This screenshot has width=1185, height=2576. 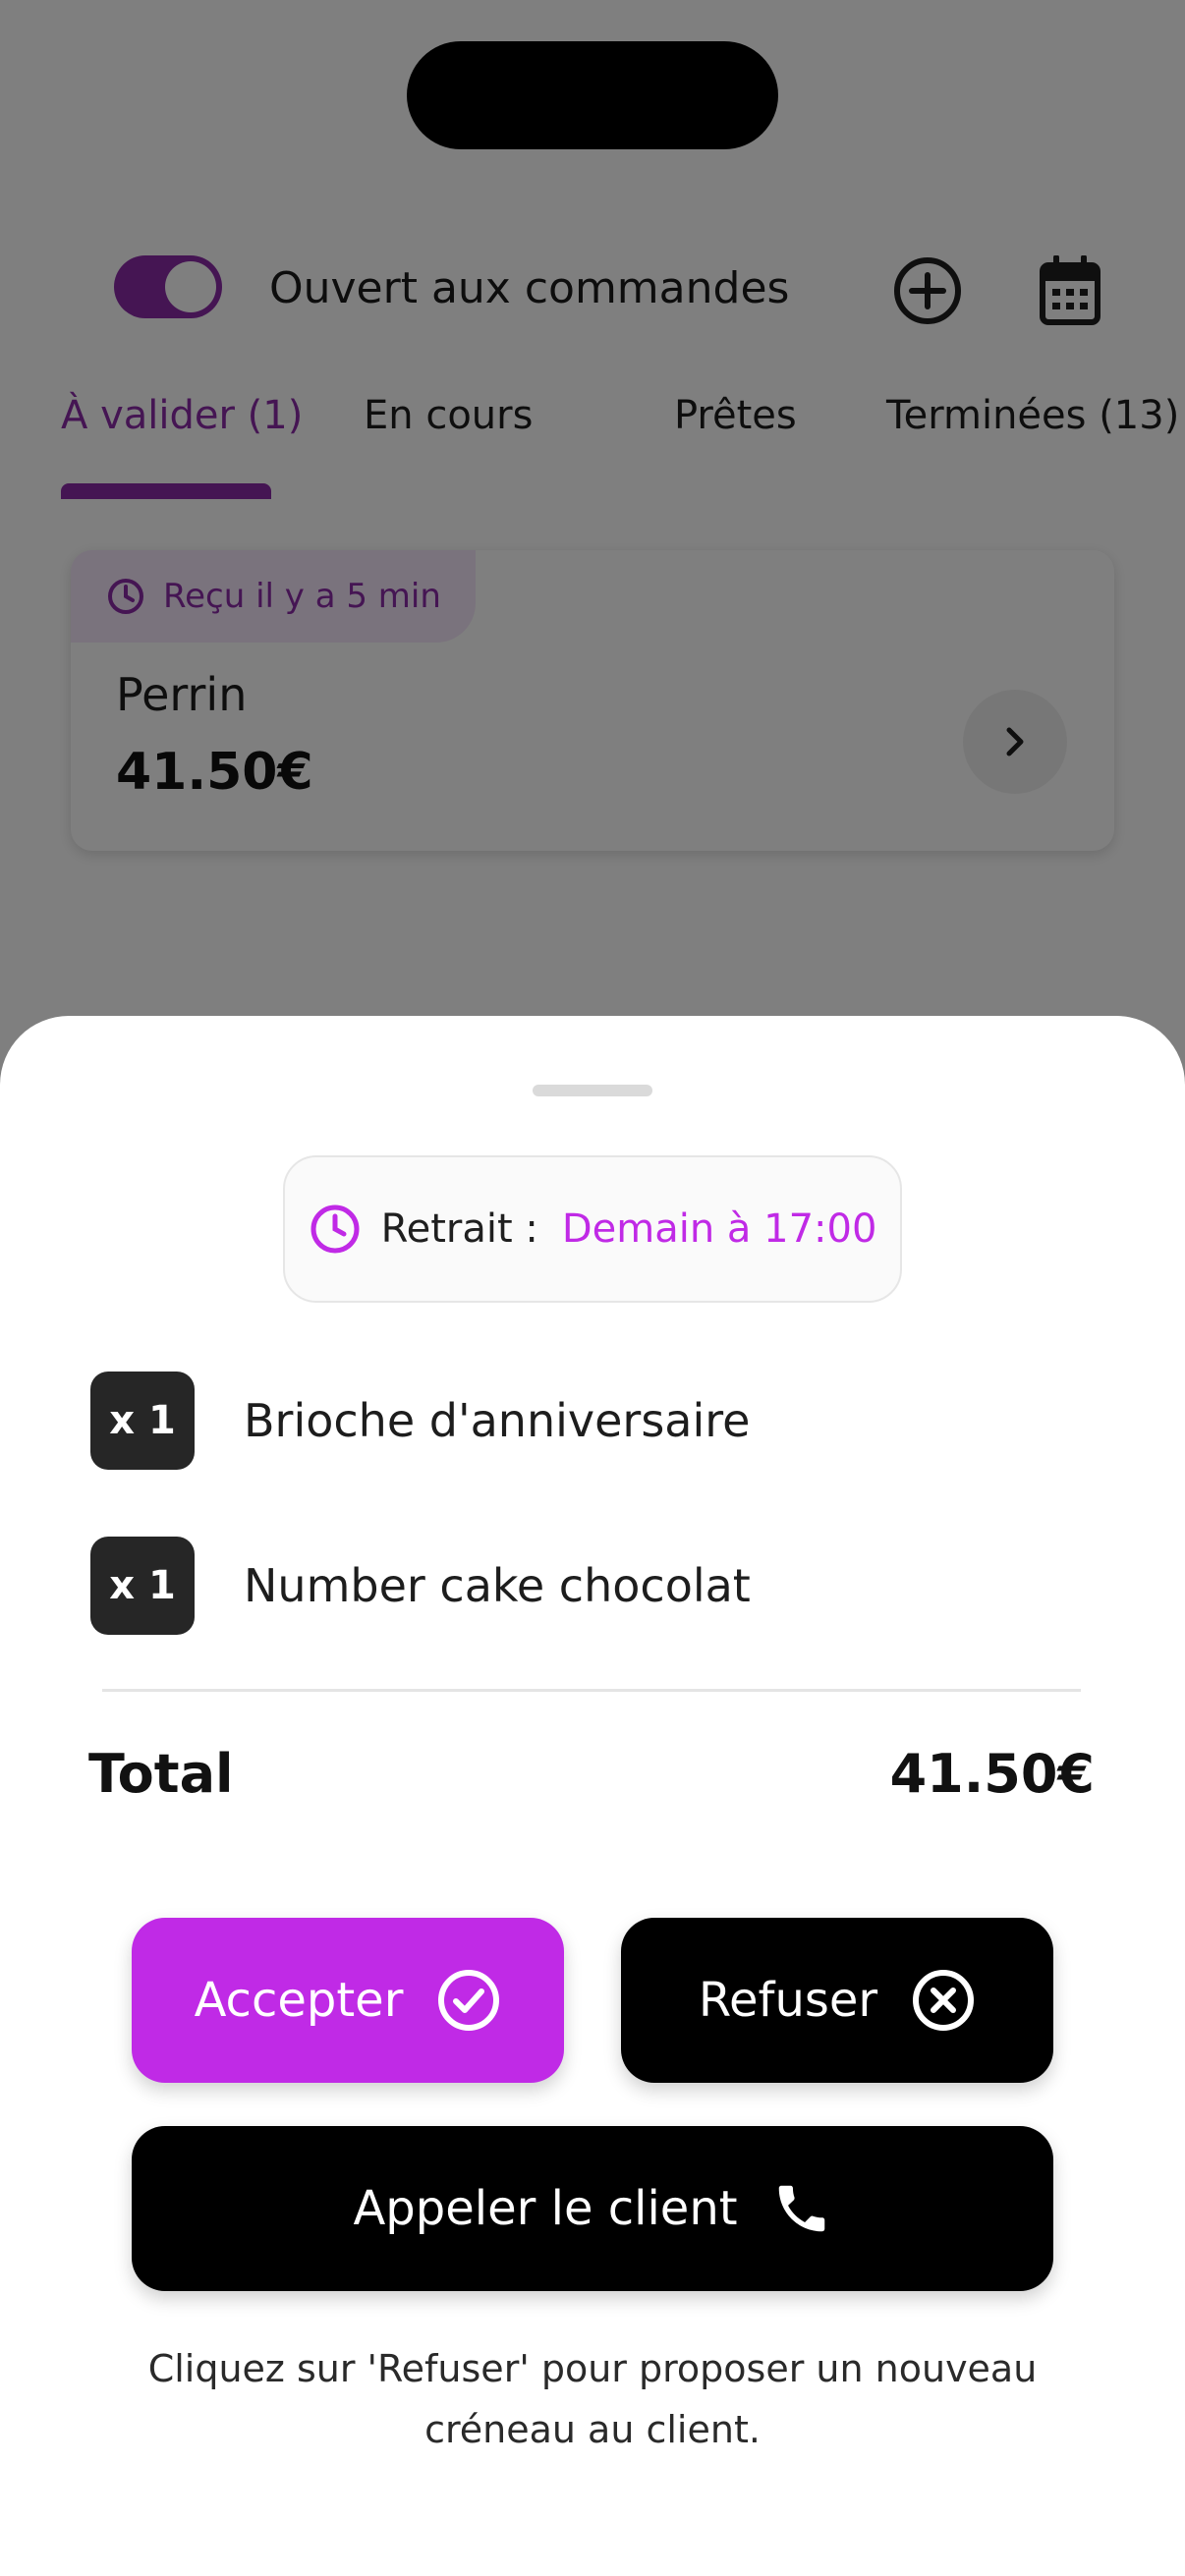 I want to click on call-client-button: Appeler le client, so click(x=592, y=2208).